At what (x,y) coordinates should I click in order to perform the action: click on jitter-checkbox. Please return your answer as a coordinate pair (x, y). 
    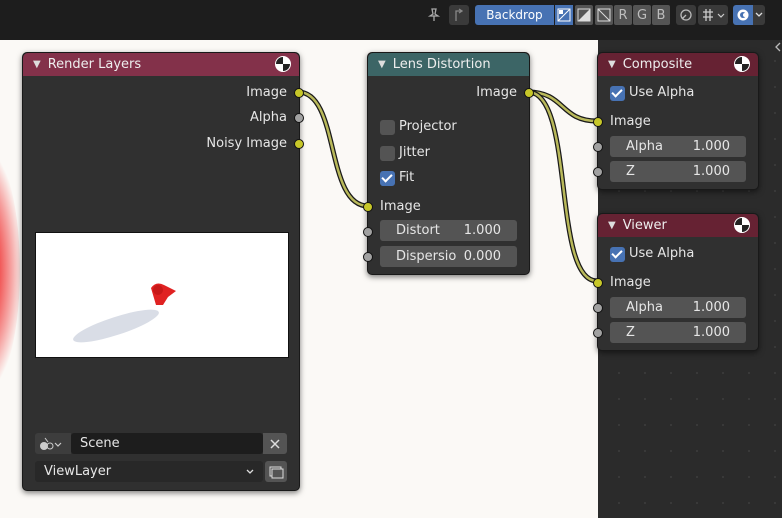
    Looking at the image, I should click on (387, 153).